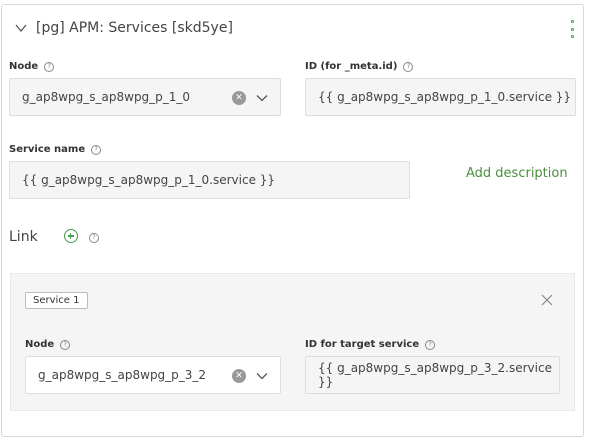 This screenshot has height=445, width=591. What do you see at coordinates (134, 28) in the screenshot?
I see `card-title: [pg] APM: Services [skd5ye]` at bounding box center [134, 28].